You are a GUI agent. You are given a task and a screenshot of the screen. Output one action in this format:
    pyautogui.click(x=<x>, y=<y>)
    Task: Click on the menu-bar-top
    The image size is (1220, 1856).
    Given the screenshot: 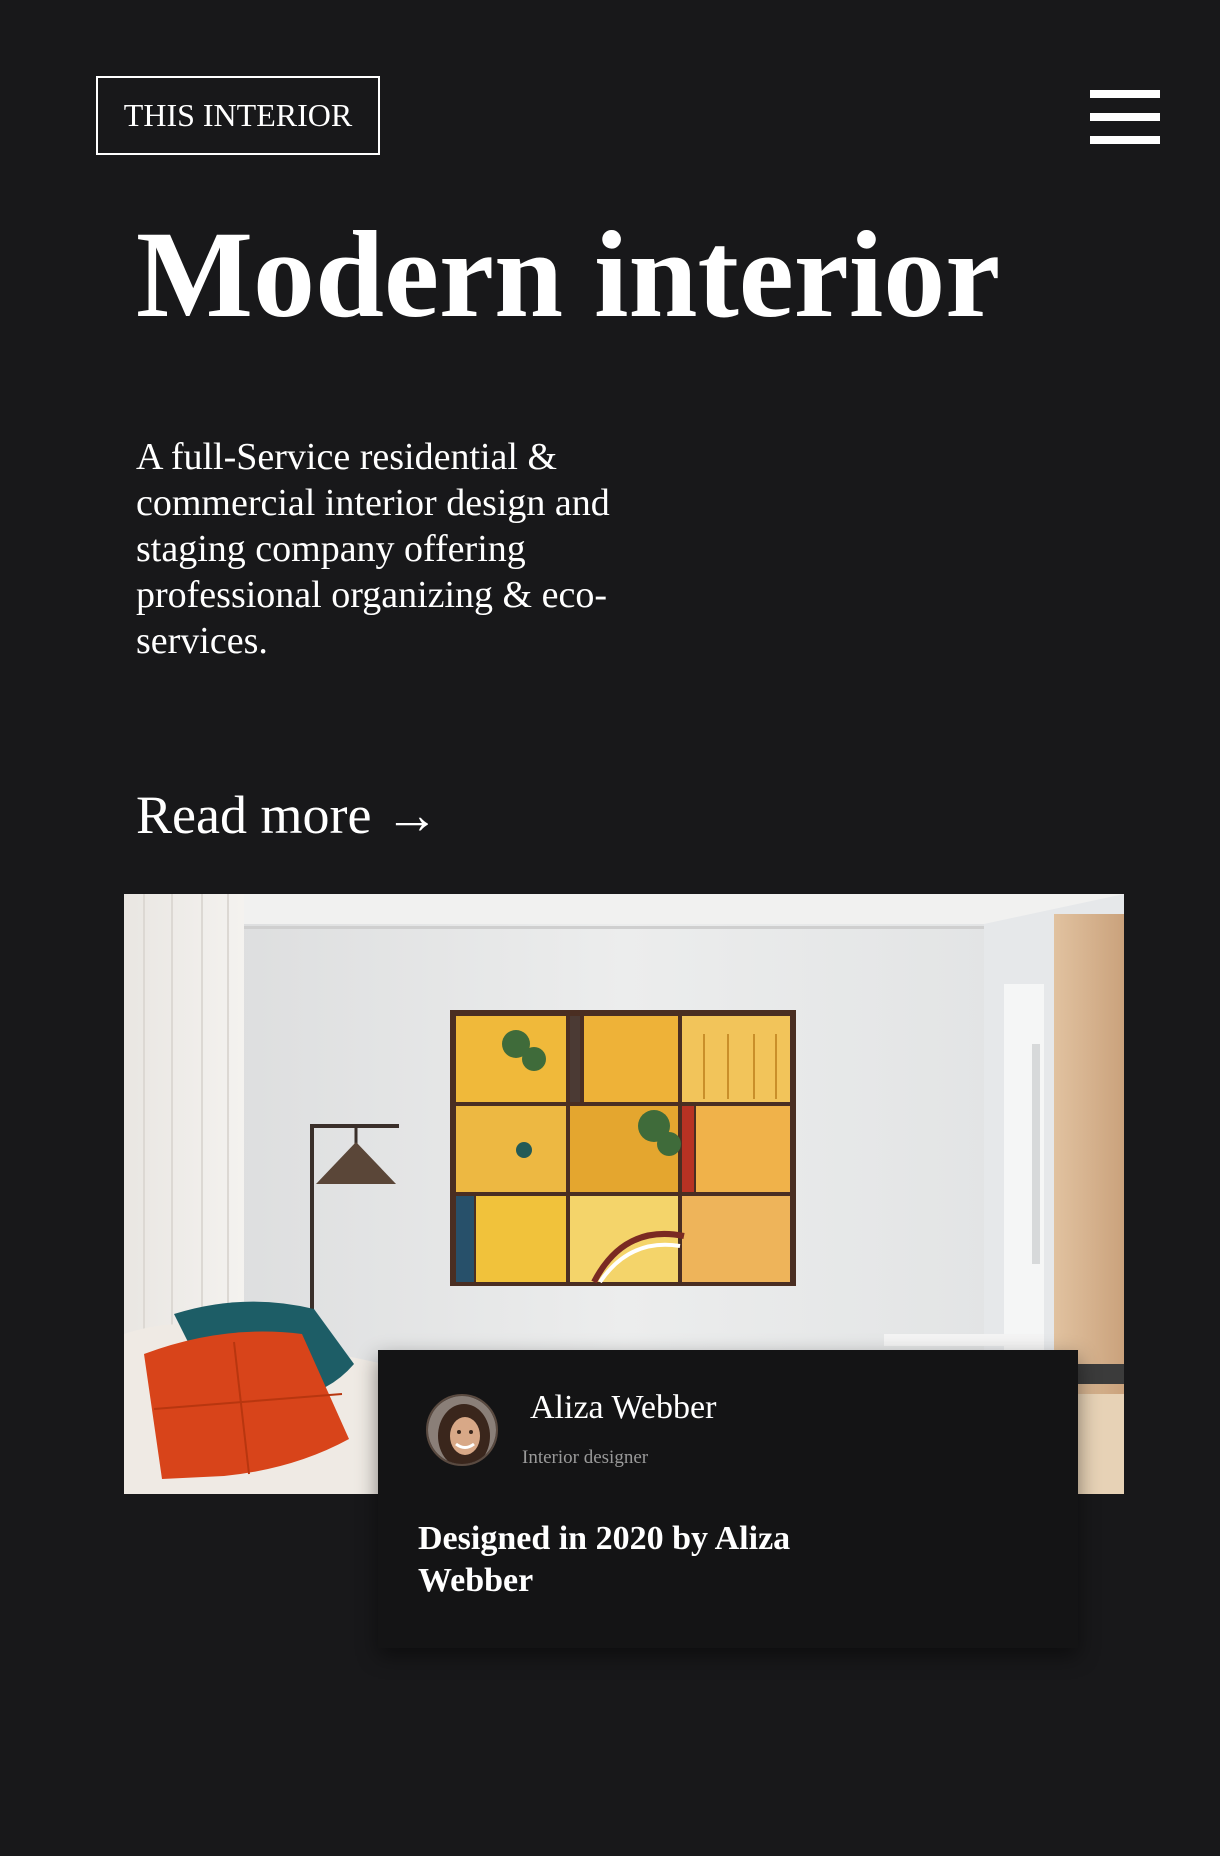 What is the action you would take?
    pyautogui.click(x=1125, y=94)
    